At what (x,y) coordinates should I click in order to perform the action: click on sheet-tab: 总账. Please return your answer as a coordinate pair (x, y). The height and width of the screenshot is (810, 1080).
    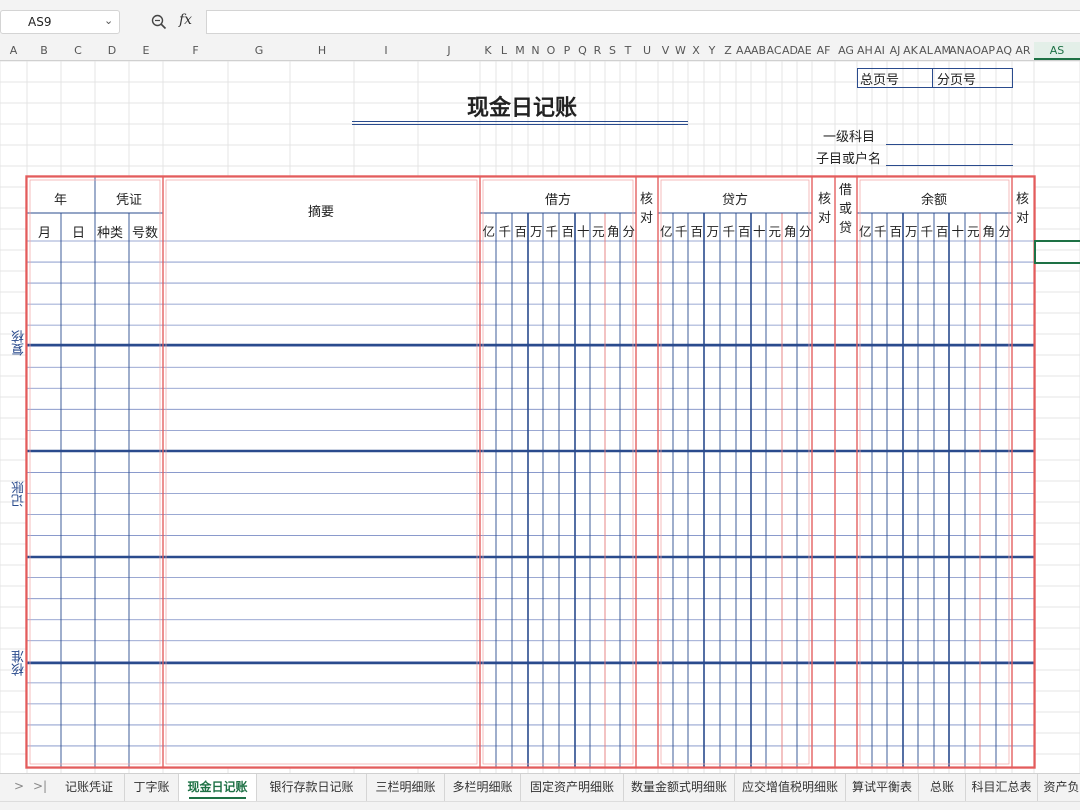
    Looking at the image, I should click on (942, 787).